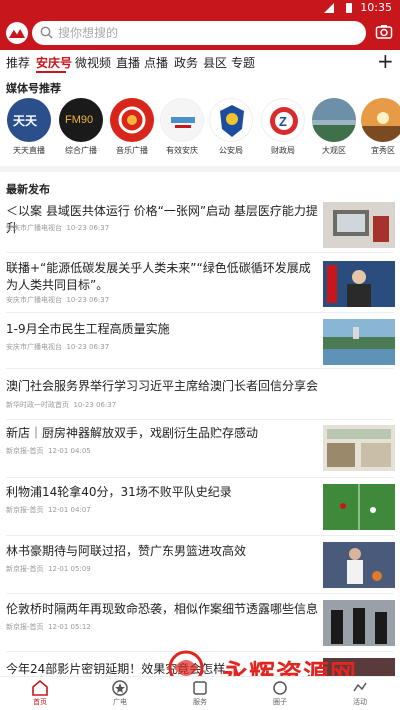  Describe the element at coordinates (48, 451) in the screenshot. I see `news-meta: 新京报-首页 12-01 04:05` at that location.